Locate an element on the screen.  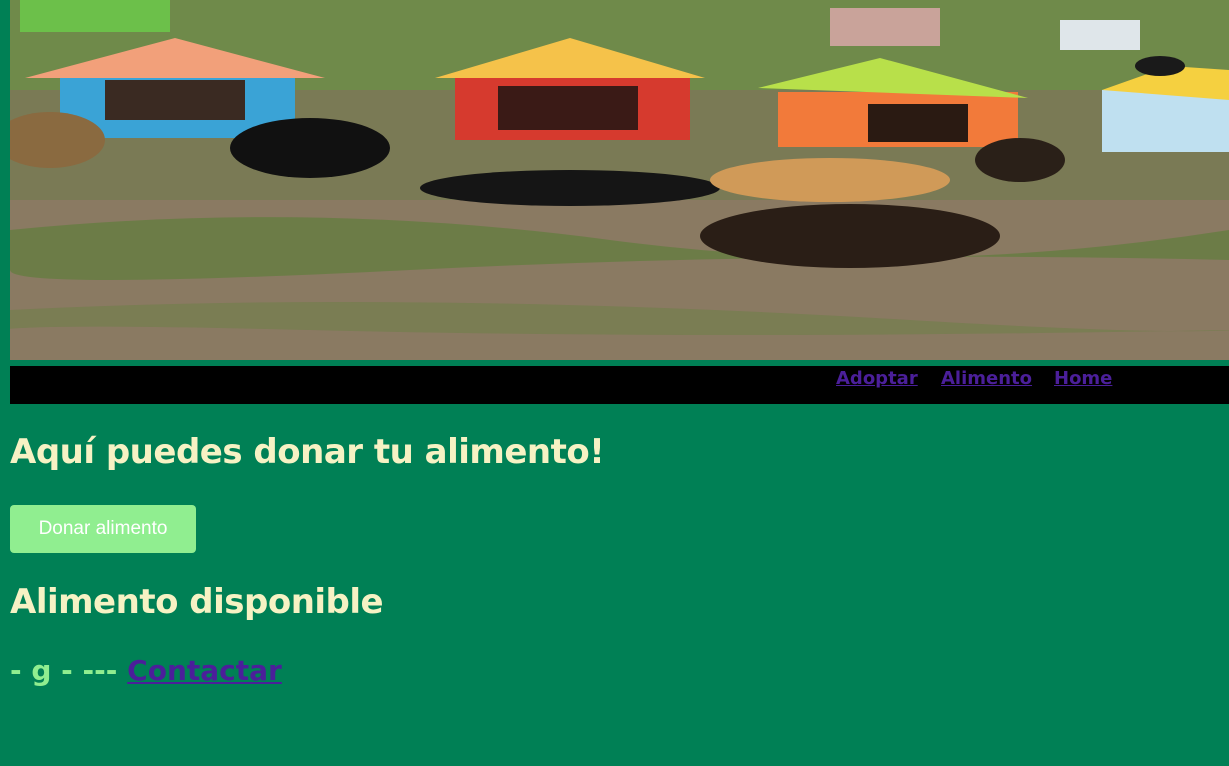
food-list-item: - g - --- Contactar is located at coordinates (146, 670).